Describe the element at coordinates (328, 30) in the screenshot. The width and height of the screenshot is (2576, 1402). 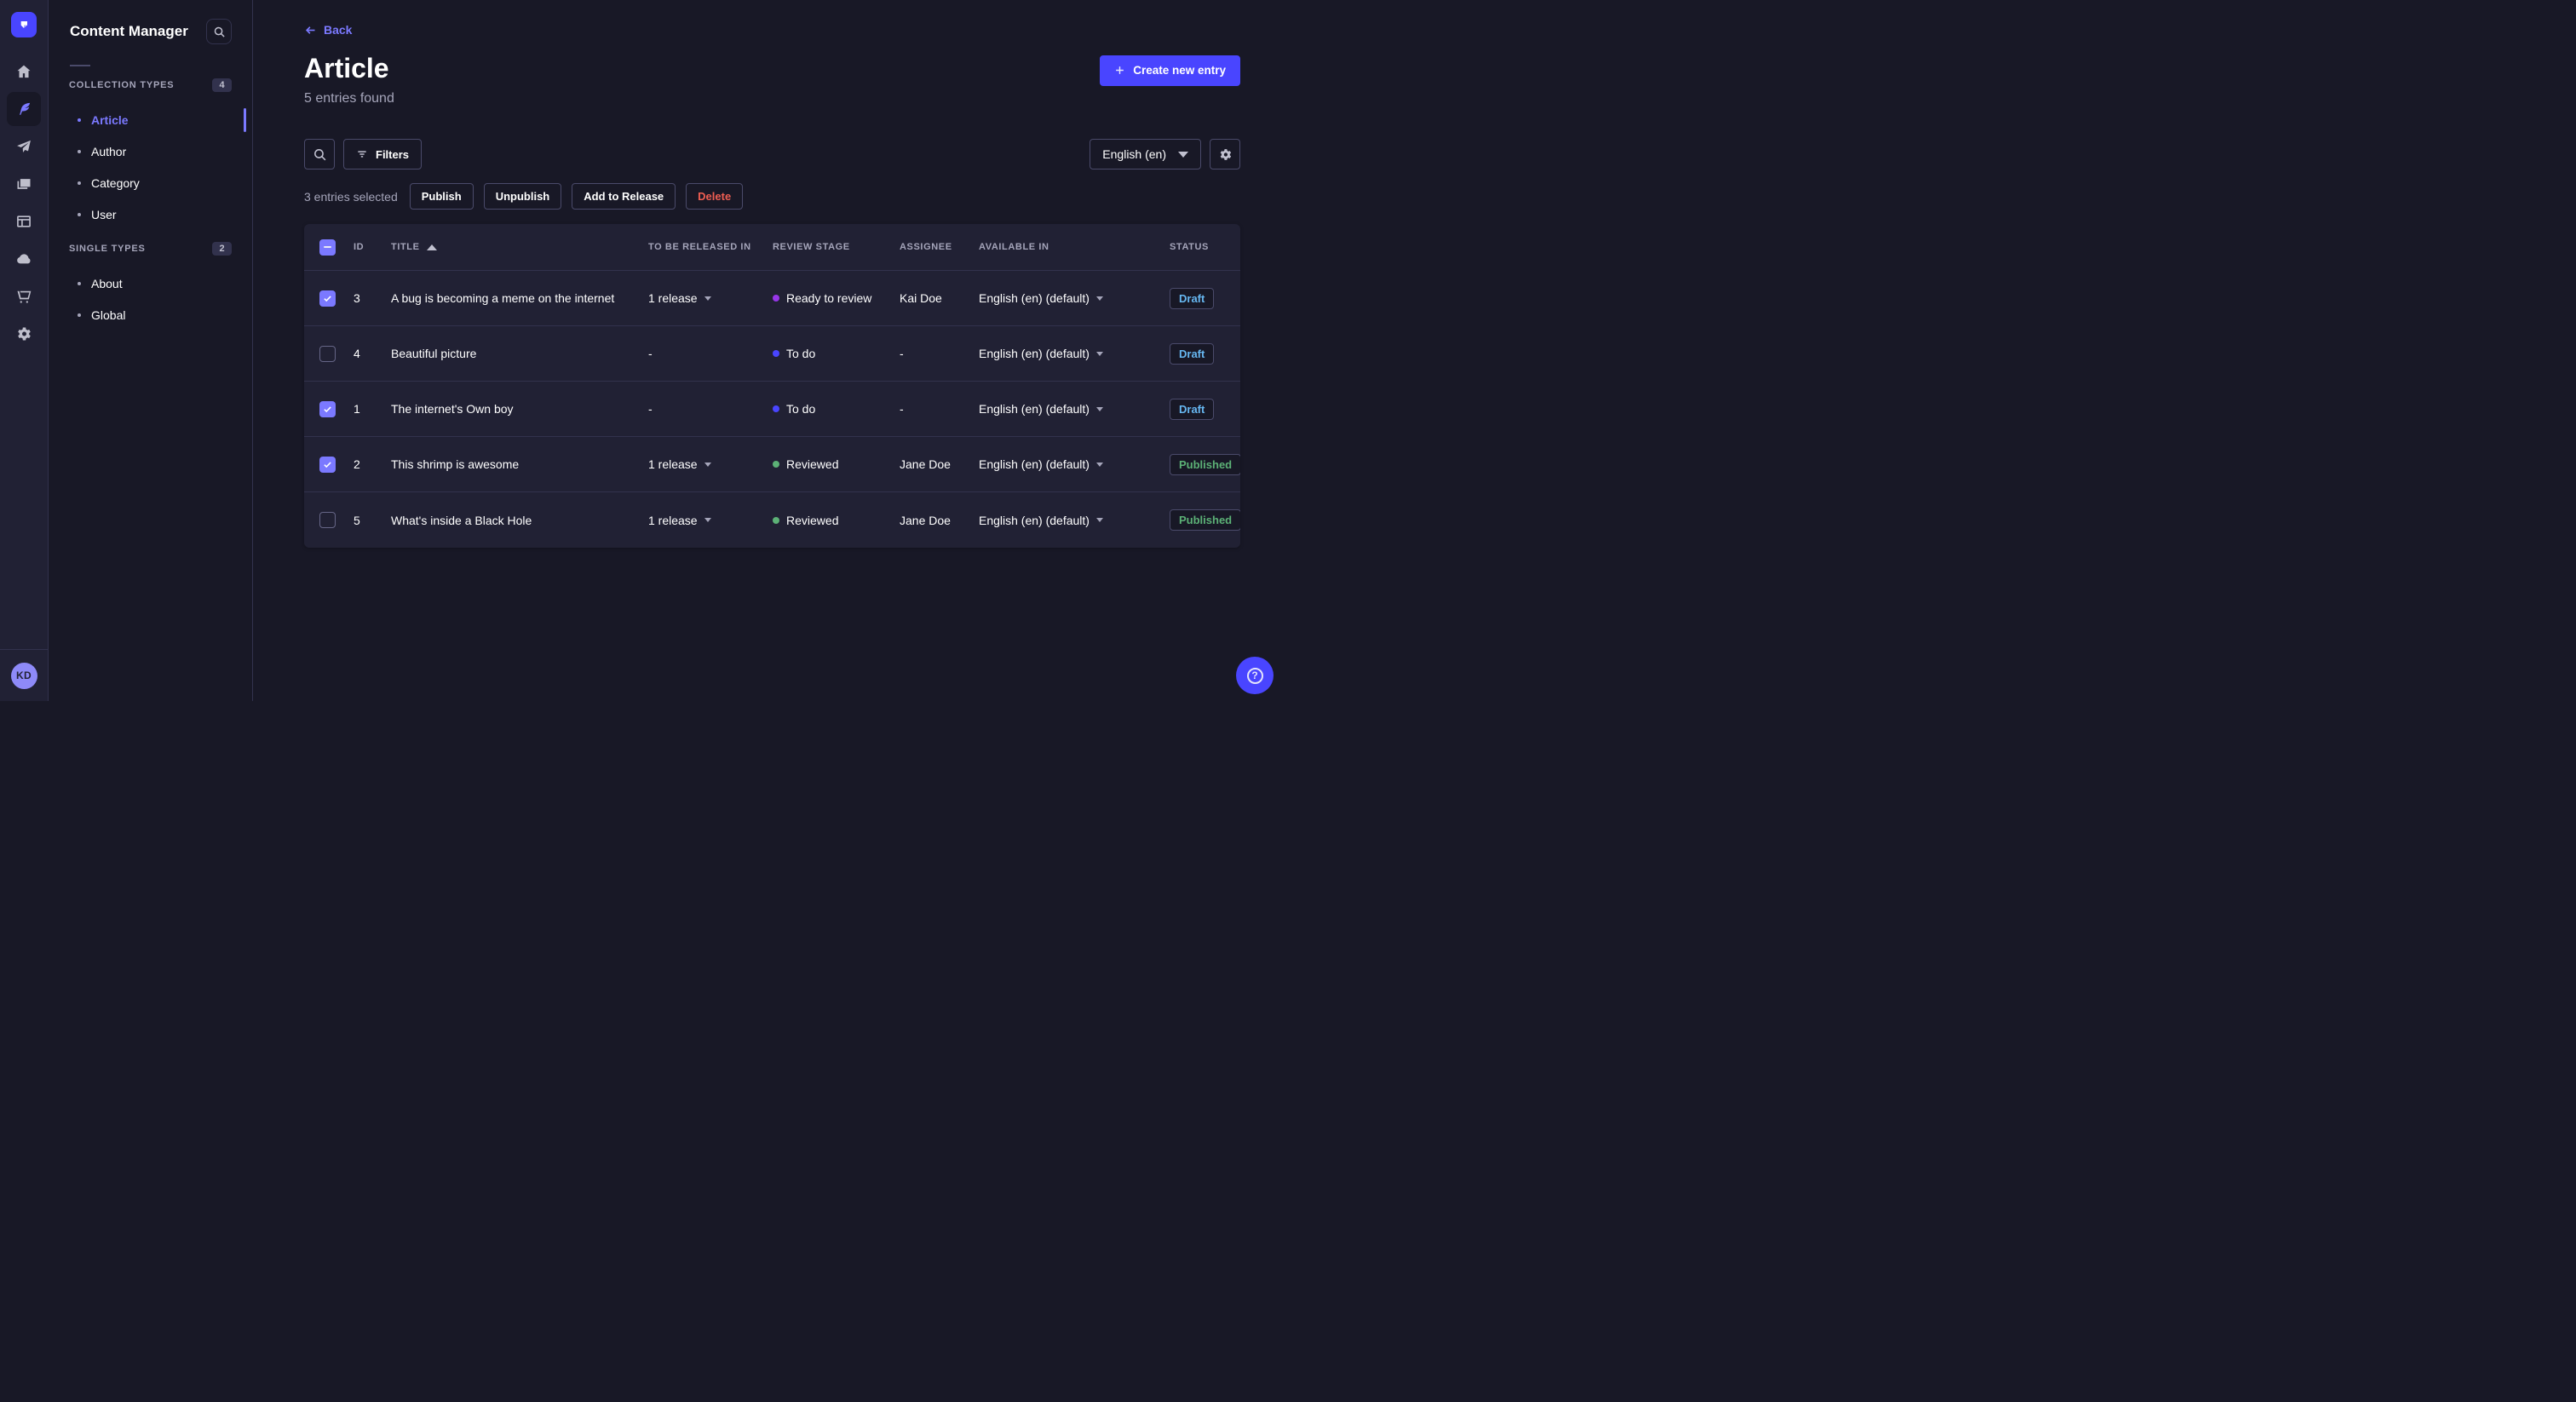
I see `back-link: Back` at that location.